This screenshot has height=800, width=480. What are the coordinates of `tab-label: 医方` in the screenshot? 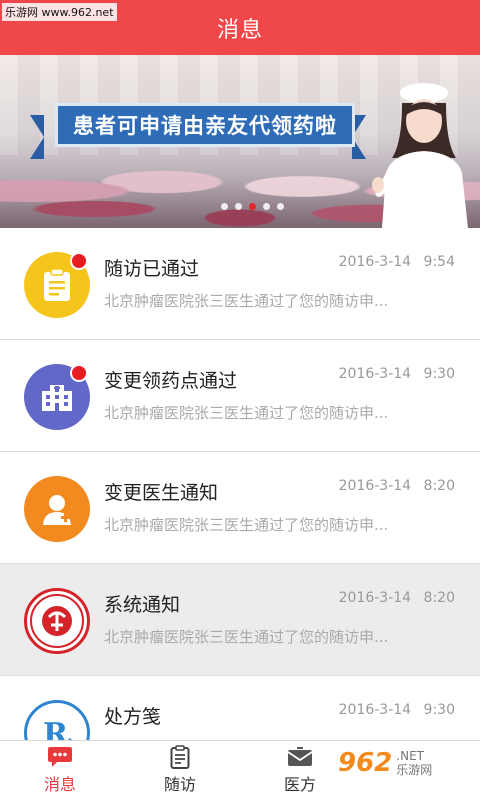 It's located at (299, 784).